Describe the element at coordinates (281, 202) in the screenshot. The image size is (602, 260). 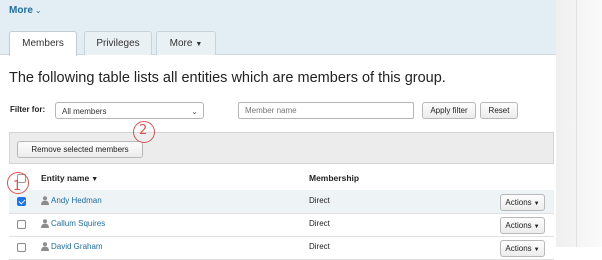
I see `table-row: Andy Hedman Direct Actions ▼` at that location.